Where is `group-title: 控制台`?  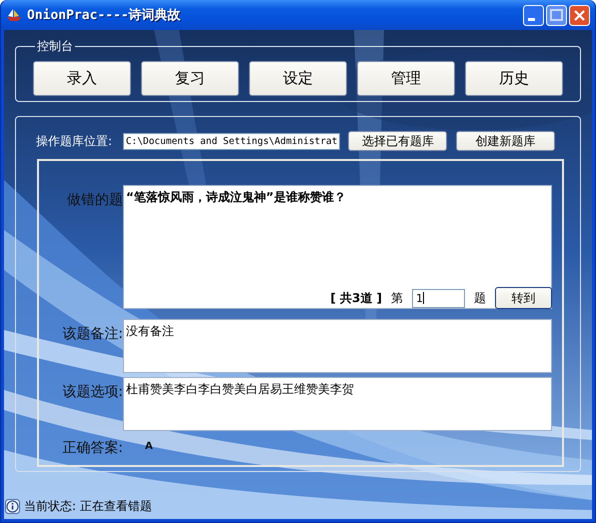
group-title: 控制台 is located at coordinates (55, 46).